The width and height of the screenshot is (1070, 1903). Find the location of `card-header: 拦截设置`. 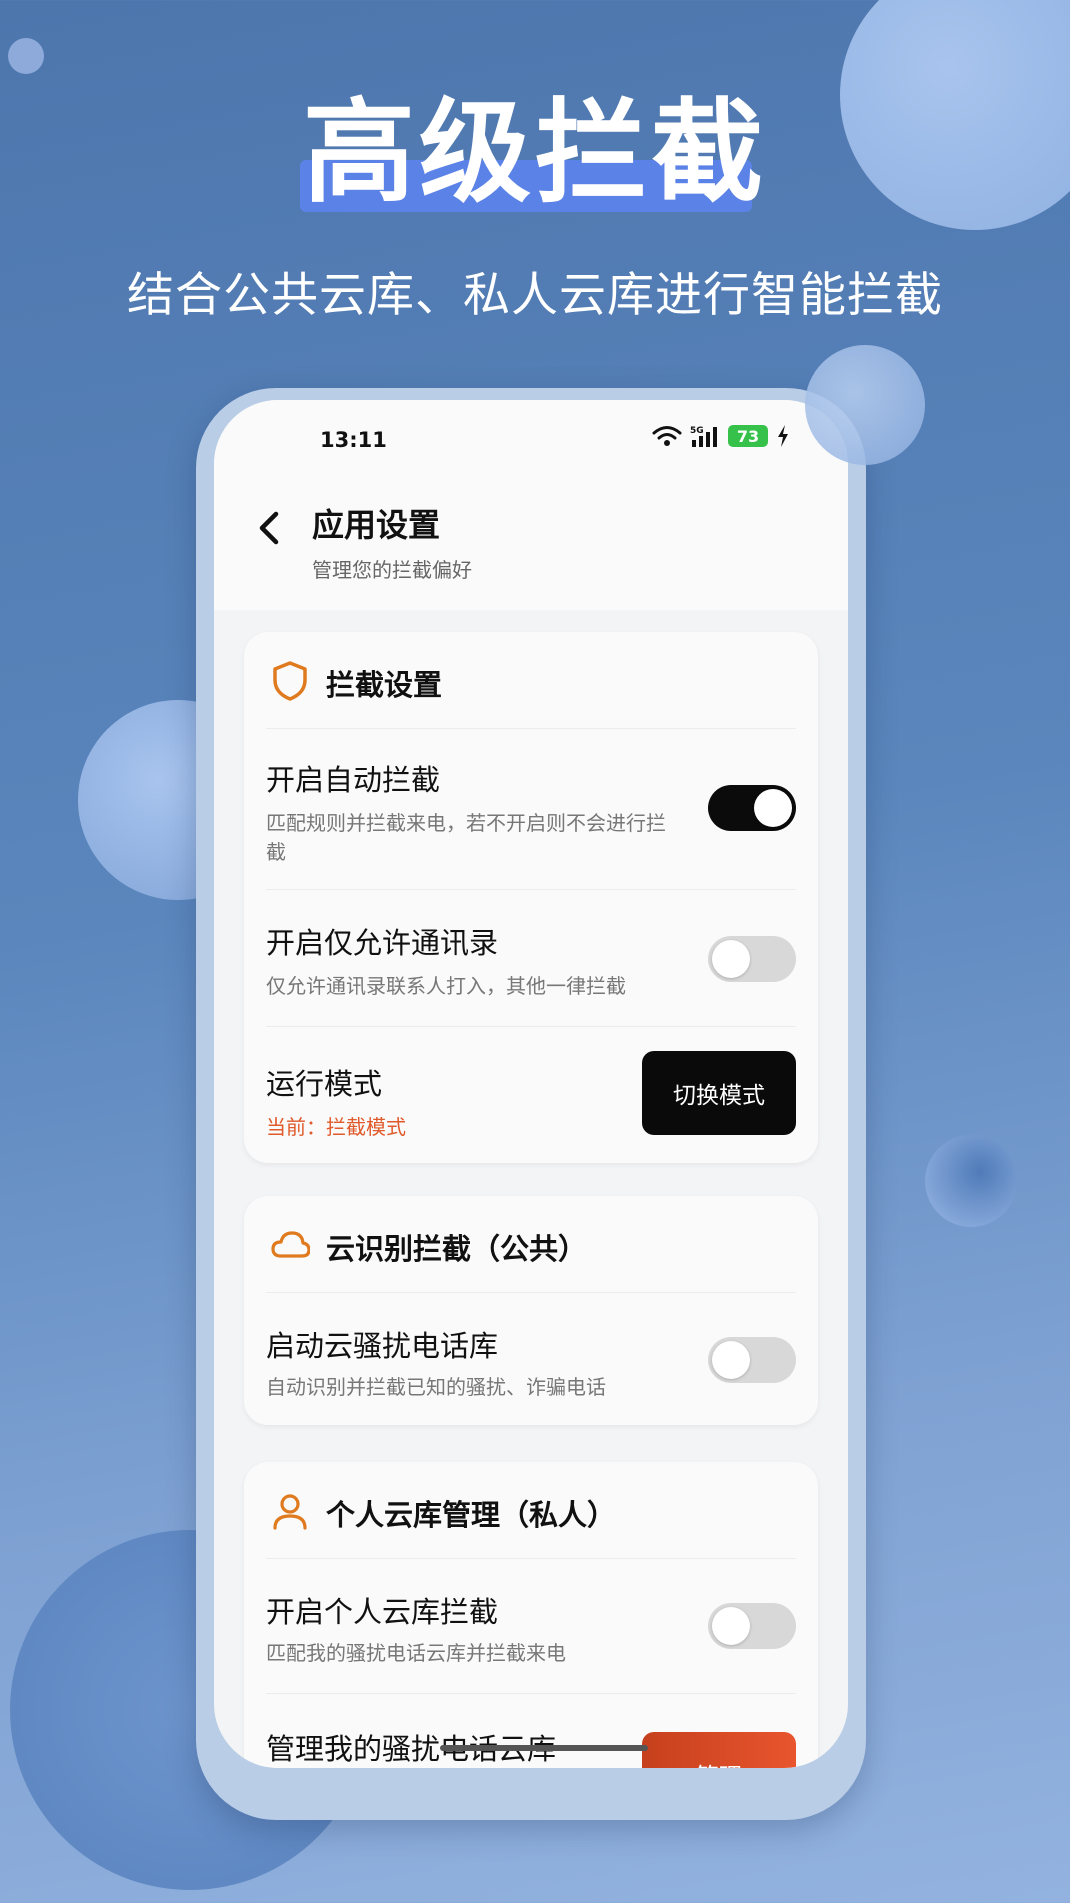

card-header: 拦截设置 is located at coordinates (531, 680).